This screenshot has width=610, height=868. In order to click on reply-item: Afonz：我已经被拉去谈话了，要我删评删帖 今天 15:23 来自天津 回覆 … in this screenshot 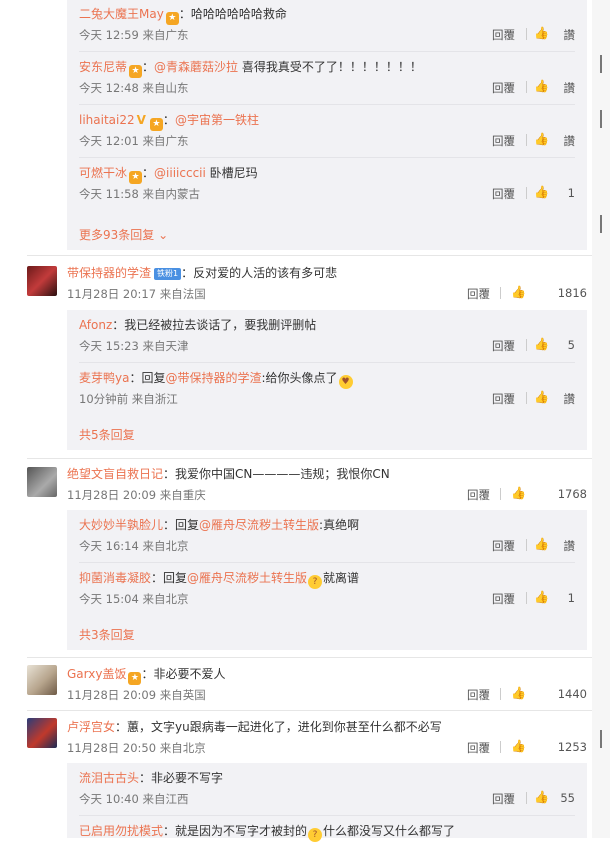, I will do `click(327, 336)`.